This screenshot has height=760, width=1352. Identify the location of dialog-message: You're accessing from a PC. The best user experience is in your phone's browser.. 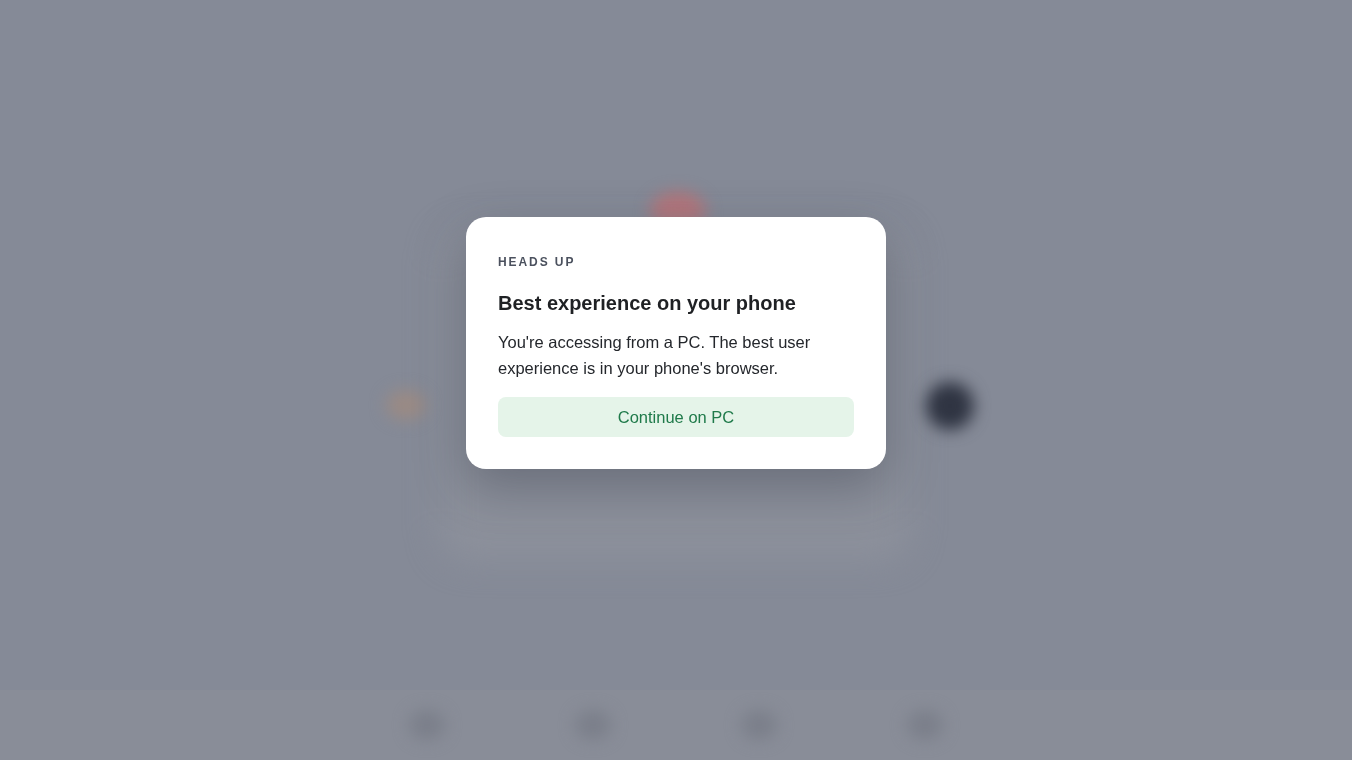
(655, 355).